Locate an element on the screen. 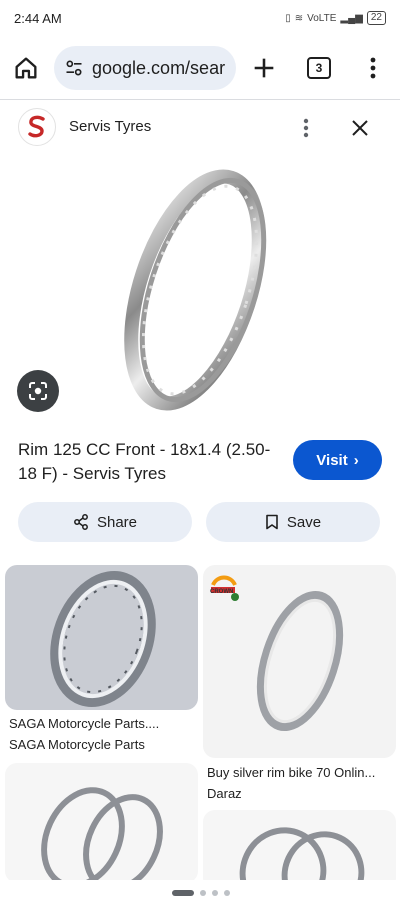 The height and width of the screenshot is (910, 400). plus-icon is located at coordinates (264, 68).